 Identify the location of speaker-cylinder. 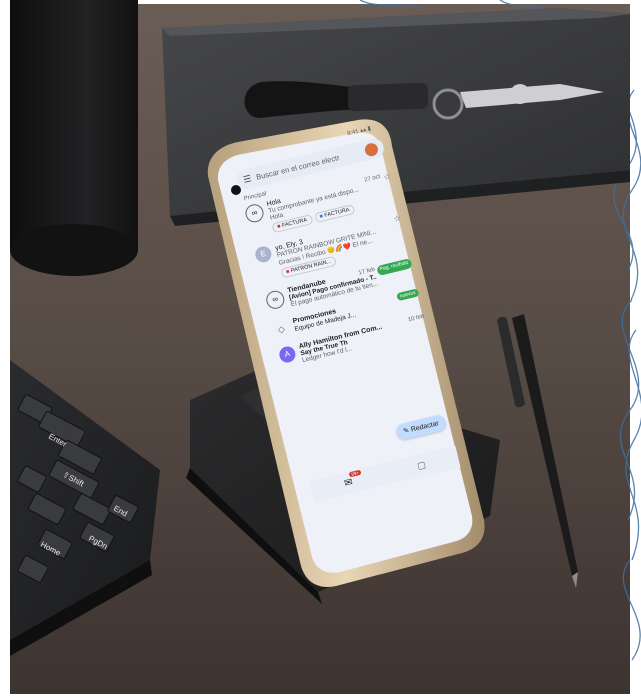
(74, 138).